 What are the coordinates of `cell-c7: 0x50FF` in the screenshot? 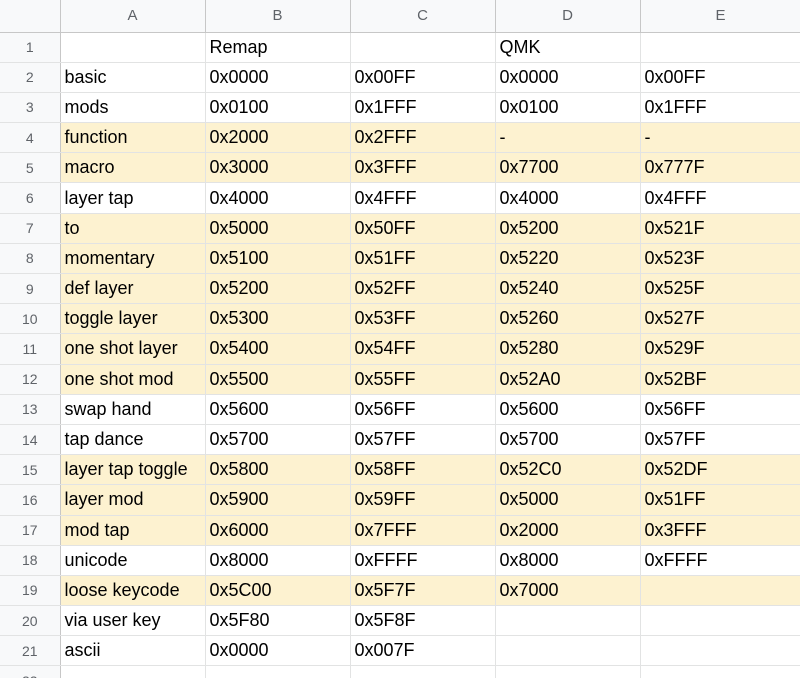 It's located at (423, 228).